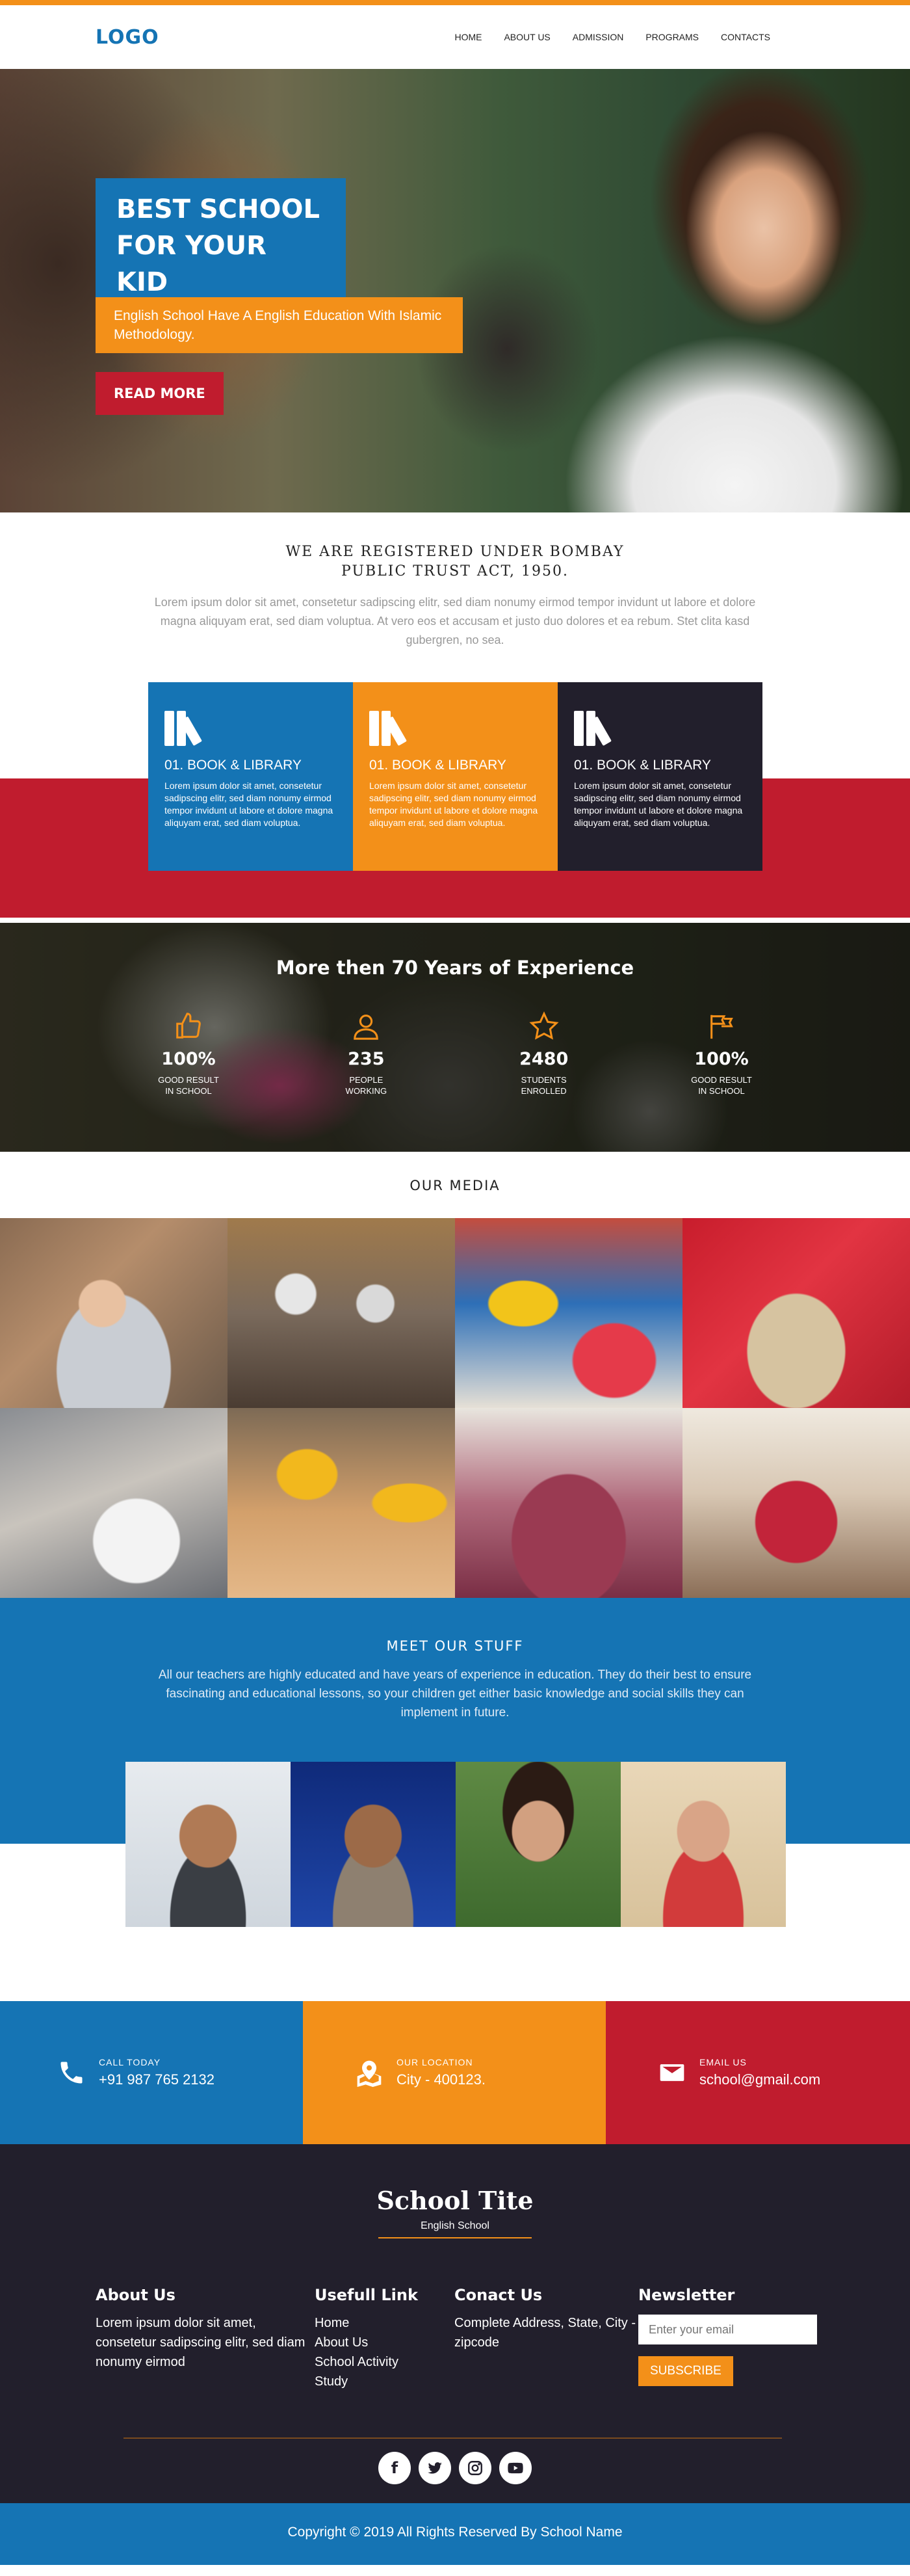  What do you see at coordinates (188, 1026) in the screenshot?
I see `thumbs-up-icon` at bounding box center [188, 1026].